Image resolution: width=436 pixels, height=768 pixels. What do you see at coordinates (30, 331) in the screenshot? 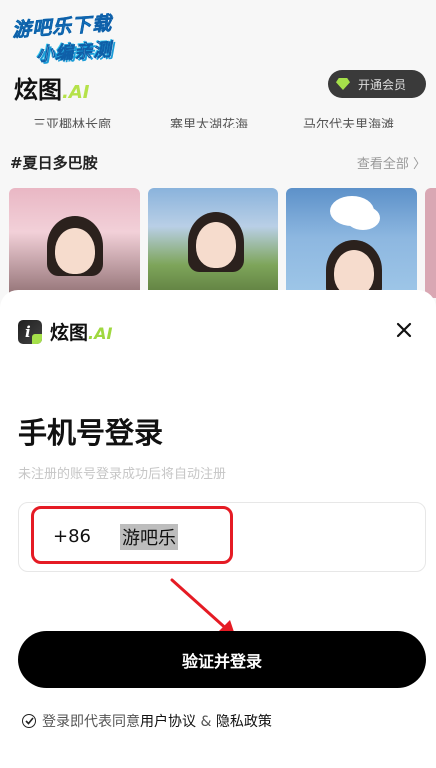
I see `app-icon: i` at bounding box center [30, 331].